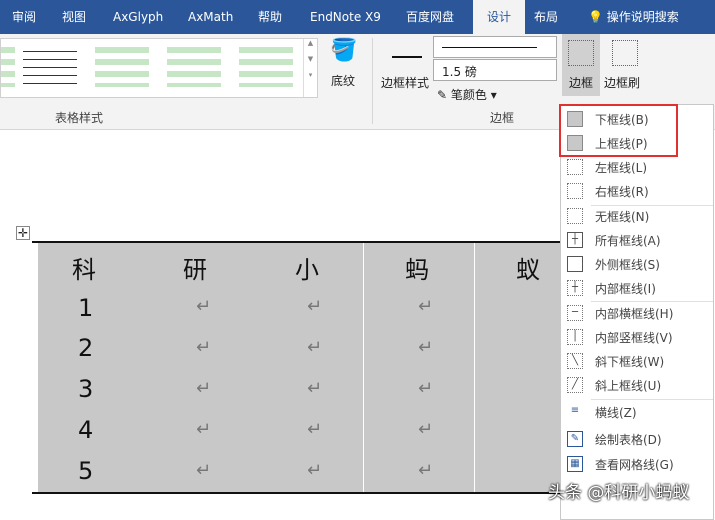 The width and height of the screenshot is (715, 520). Describe the element at coordinates (23, 233) in the screenshot. I see `table-move-handle-icon: ✛` at that location.